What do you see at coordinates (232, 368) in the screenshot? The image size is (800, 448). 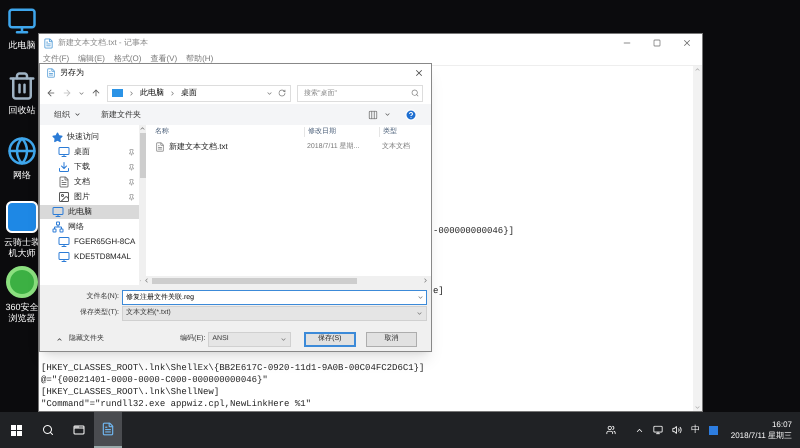 I see `text-line: [HKEY_CLASSES_ROOT\.lnk\ShellEx\{BB2E617C-0920-11d1-9A0B-00C04FC2D6C1}]` at bounding box center [232, 368].